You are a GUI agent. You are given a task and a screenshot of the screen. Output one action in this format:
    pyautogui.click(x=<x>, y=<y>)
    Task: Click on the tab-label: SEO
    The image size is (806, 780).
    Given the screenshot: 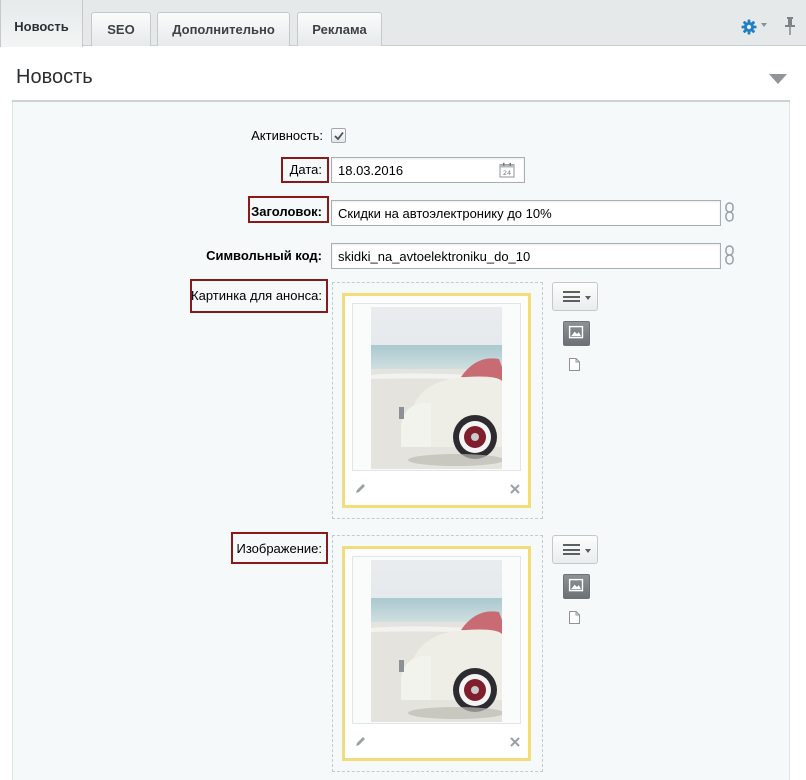 What is the action you would take?
    pyautogui.click(x=121, y=29)
    